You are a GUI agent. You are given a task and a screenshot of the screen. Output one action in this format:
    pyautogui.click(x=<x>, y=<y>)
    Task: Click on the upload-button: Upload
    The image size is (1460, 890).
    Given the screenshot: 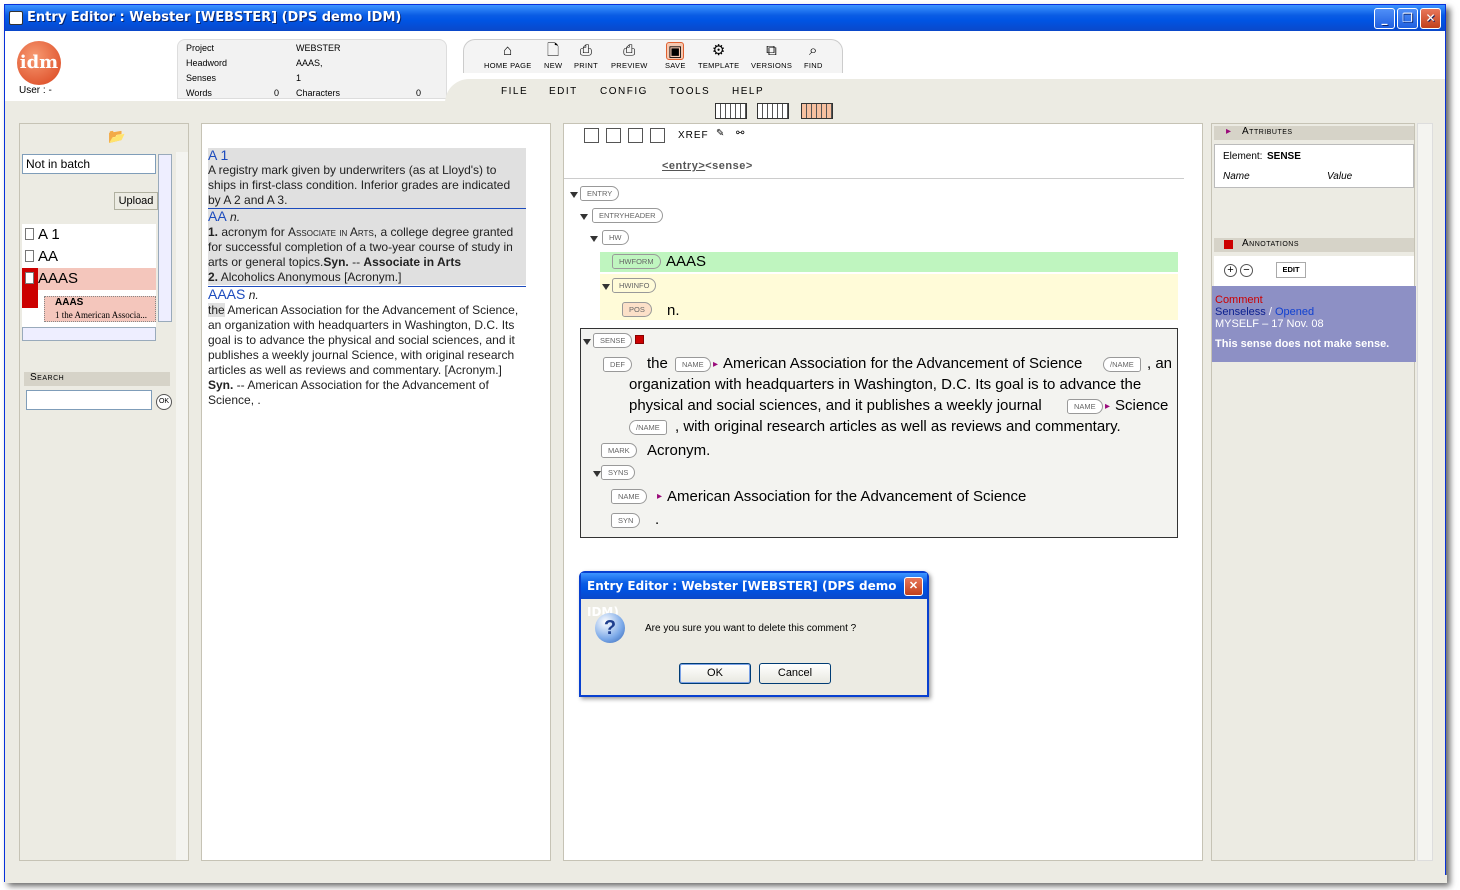 What is the action you would take?
    pyautogui.click(x=136, y=201)
    